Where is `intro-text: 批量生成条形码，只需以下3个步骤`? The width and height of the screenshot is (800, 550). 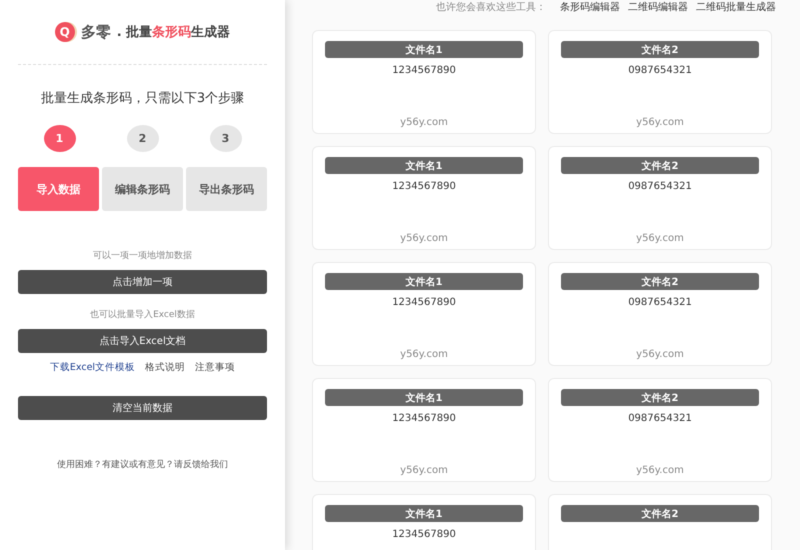 intro-text: 批量生成条形码，只需以下3个步骤 is located at coordinates (142, 98).